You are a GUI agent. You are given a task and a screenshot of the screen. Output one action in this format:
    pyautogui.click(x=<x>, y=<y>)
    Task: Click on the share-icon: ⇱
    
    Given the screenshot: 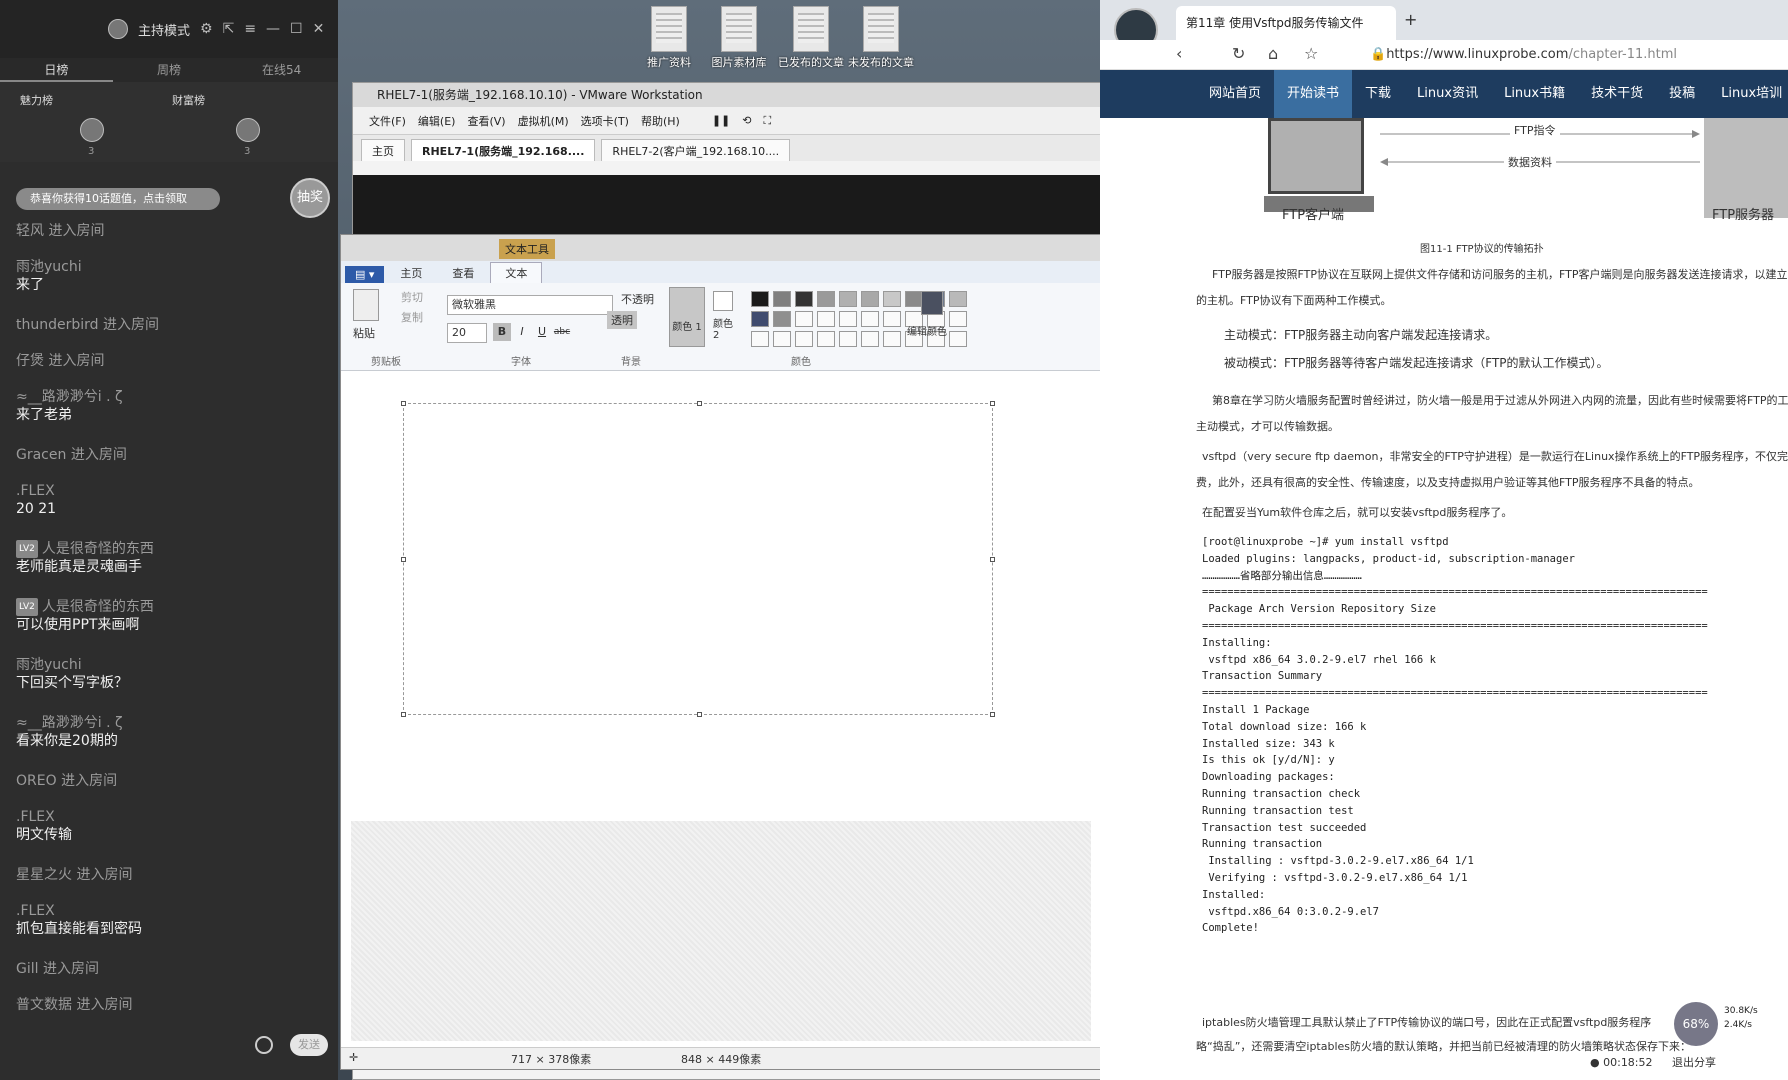 What is the action you would take?
    pyautogui.click(x=229, y=29)
    